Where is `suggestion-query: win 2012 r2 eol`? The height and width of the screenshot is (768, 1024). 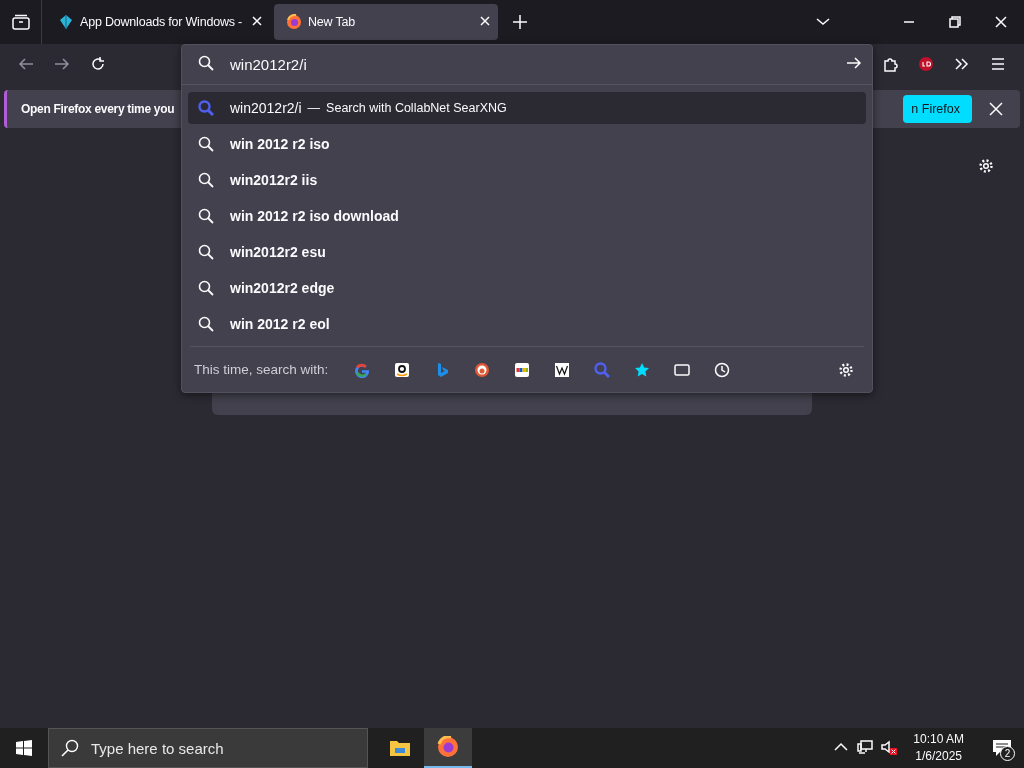
suggestion-query: win 2012 r2 eol is located at coordinates (280, 324).